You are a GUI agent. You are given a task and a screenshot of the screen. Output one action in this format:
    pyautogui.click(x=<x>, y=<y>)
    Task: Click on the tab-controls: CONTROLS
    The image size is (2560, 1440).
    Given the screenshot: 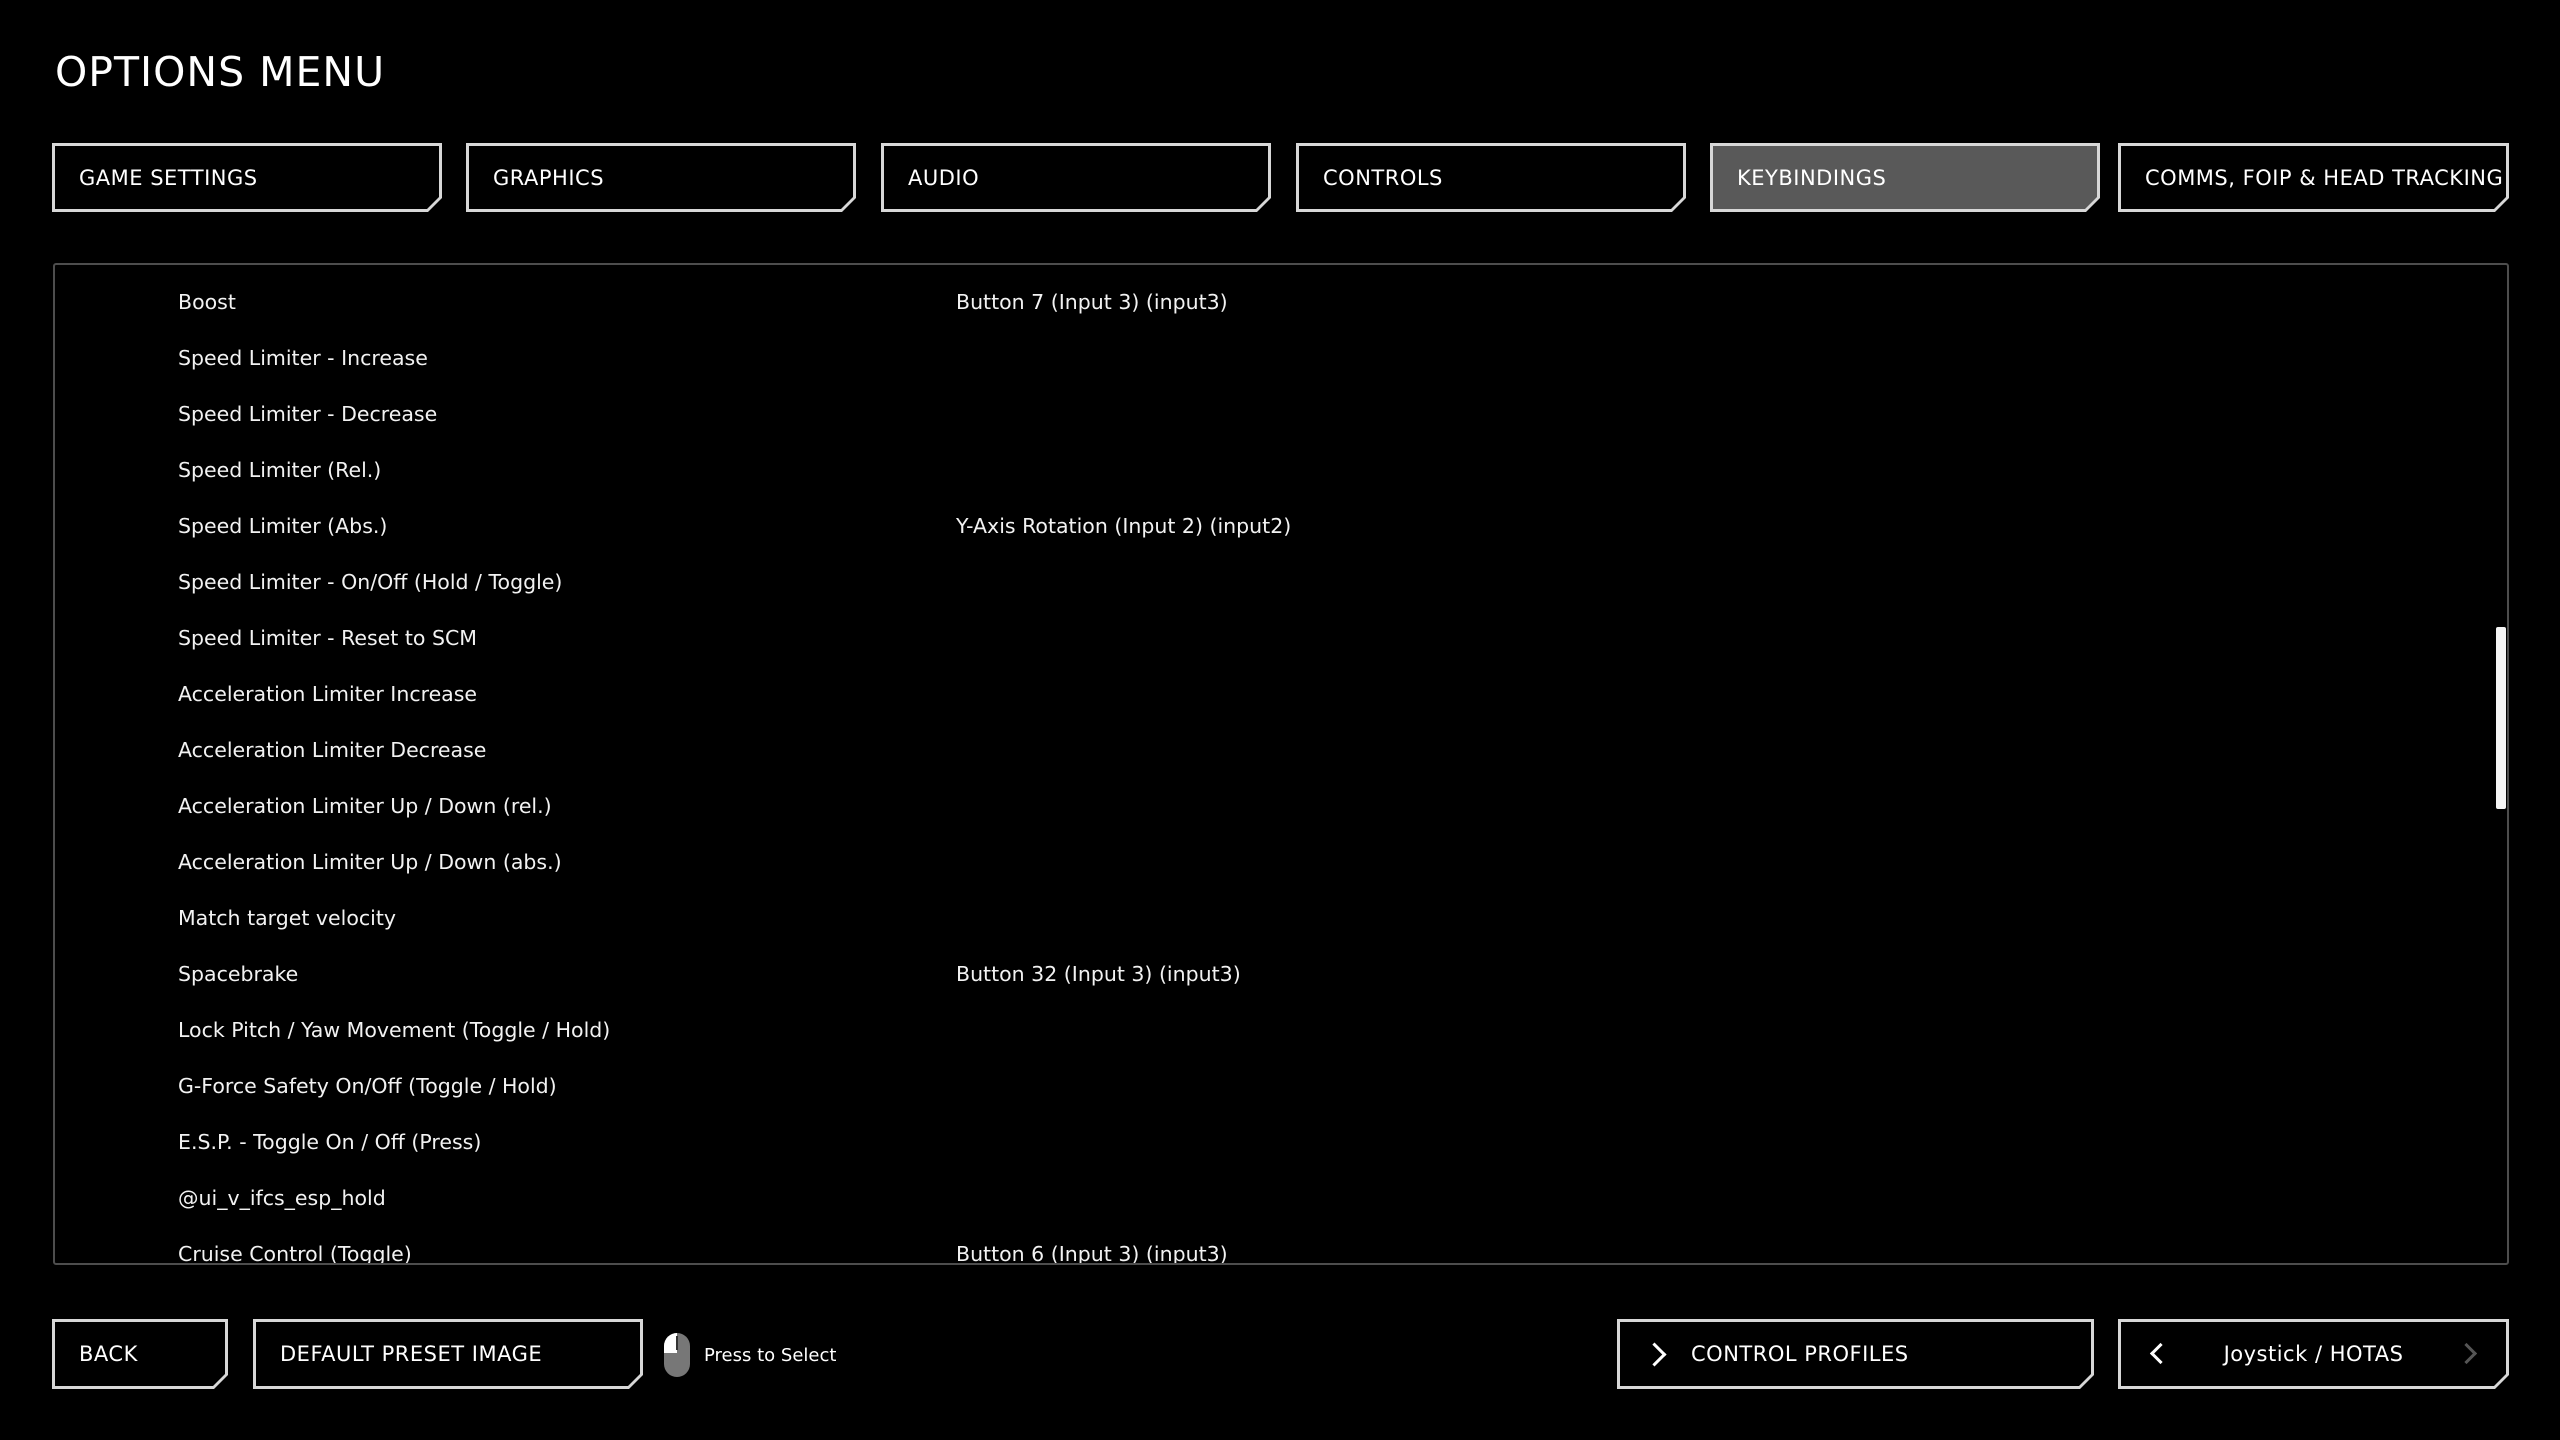 What is the action you would take?
    pyautogui.click(x=1491, y=177)
    